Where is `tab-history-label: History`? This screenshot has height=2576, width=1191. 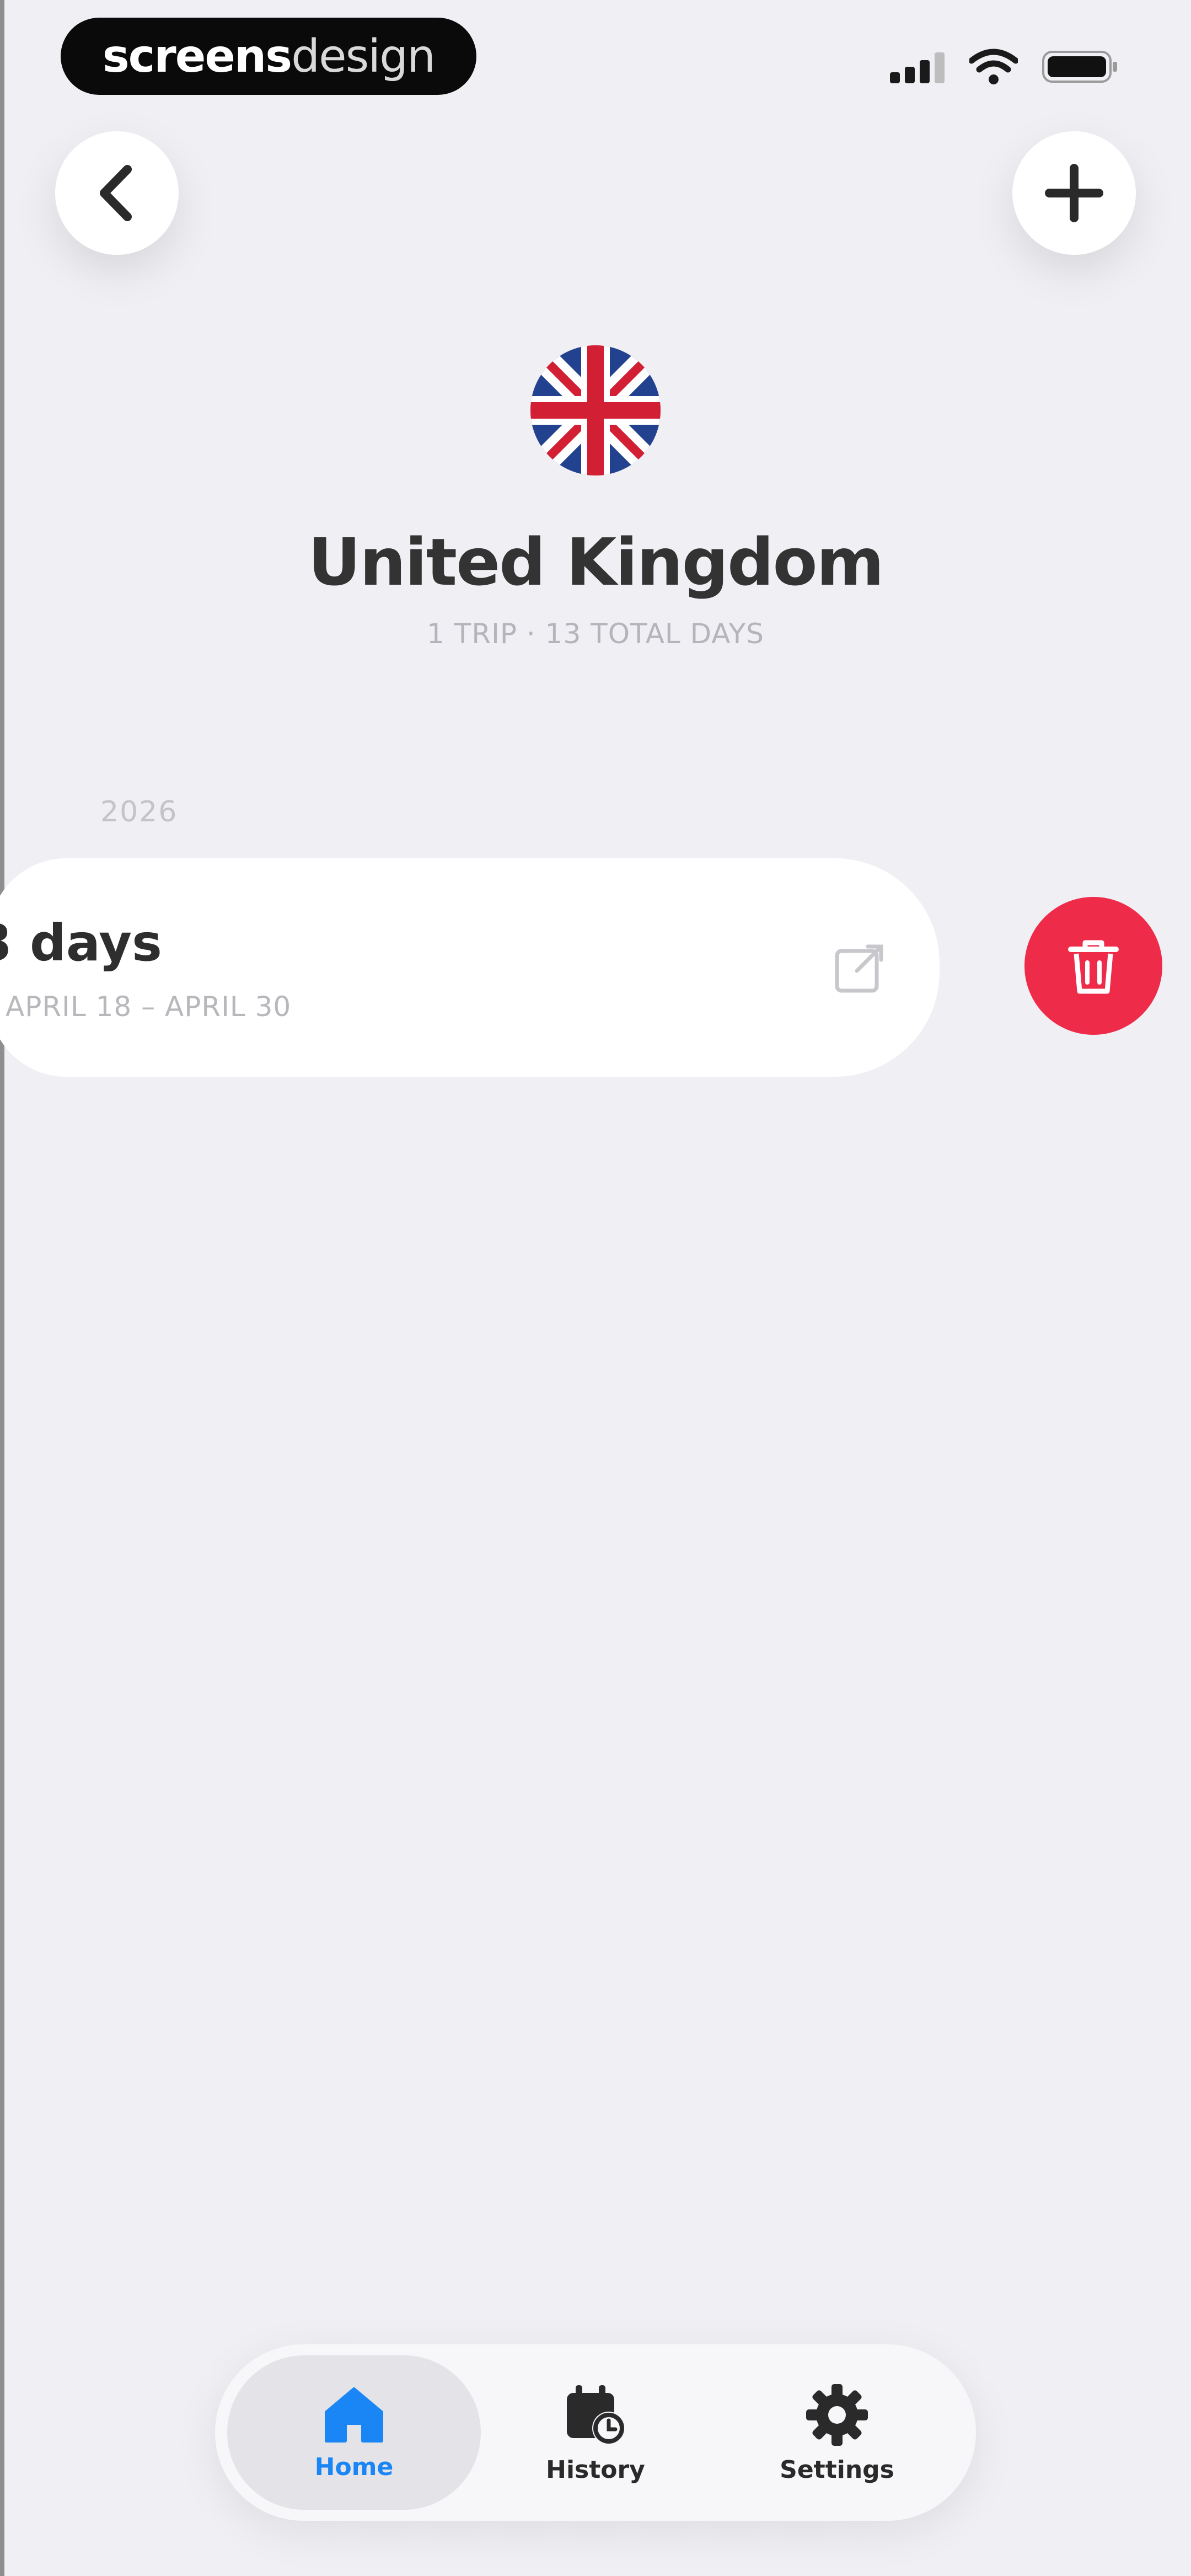 tab-history-label: History is located at coordinates (595, 2469).